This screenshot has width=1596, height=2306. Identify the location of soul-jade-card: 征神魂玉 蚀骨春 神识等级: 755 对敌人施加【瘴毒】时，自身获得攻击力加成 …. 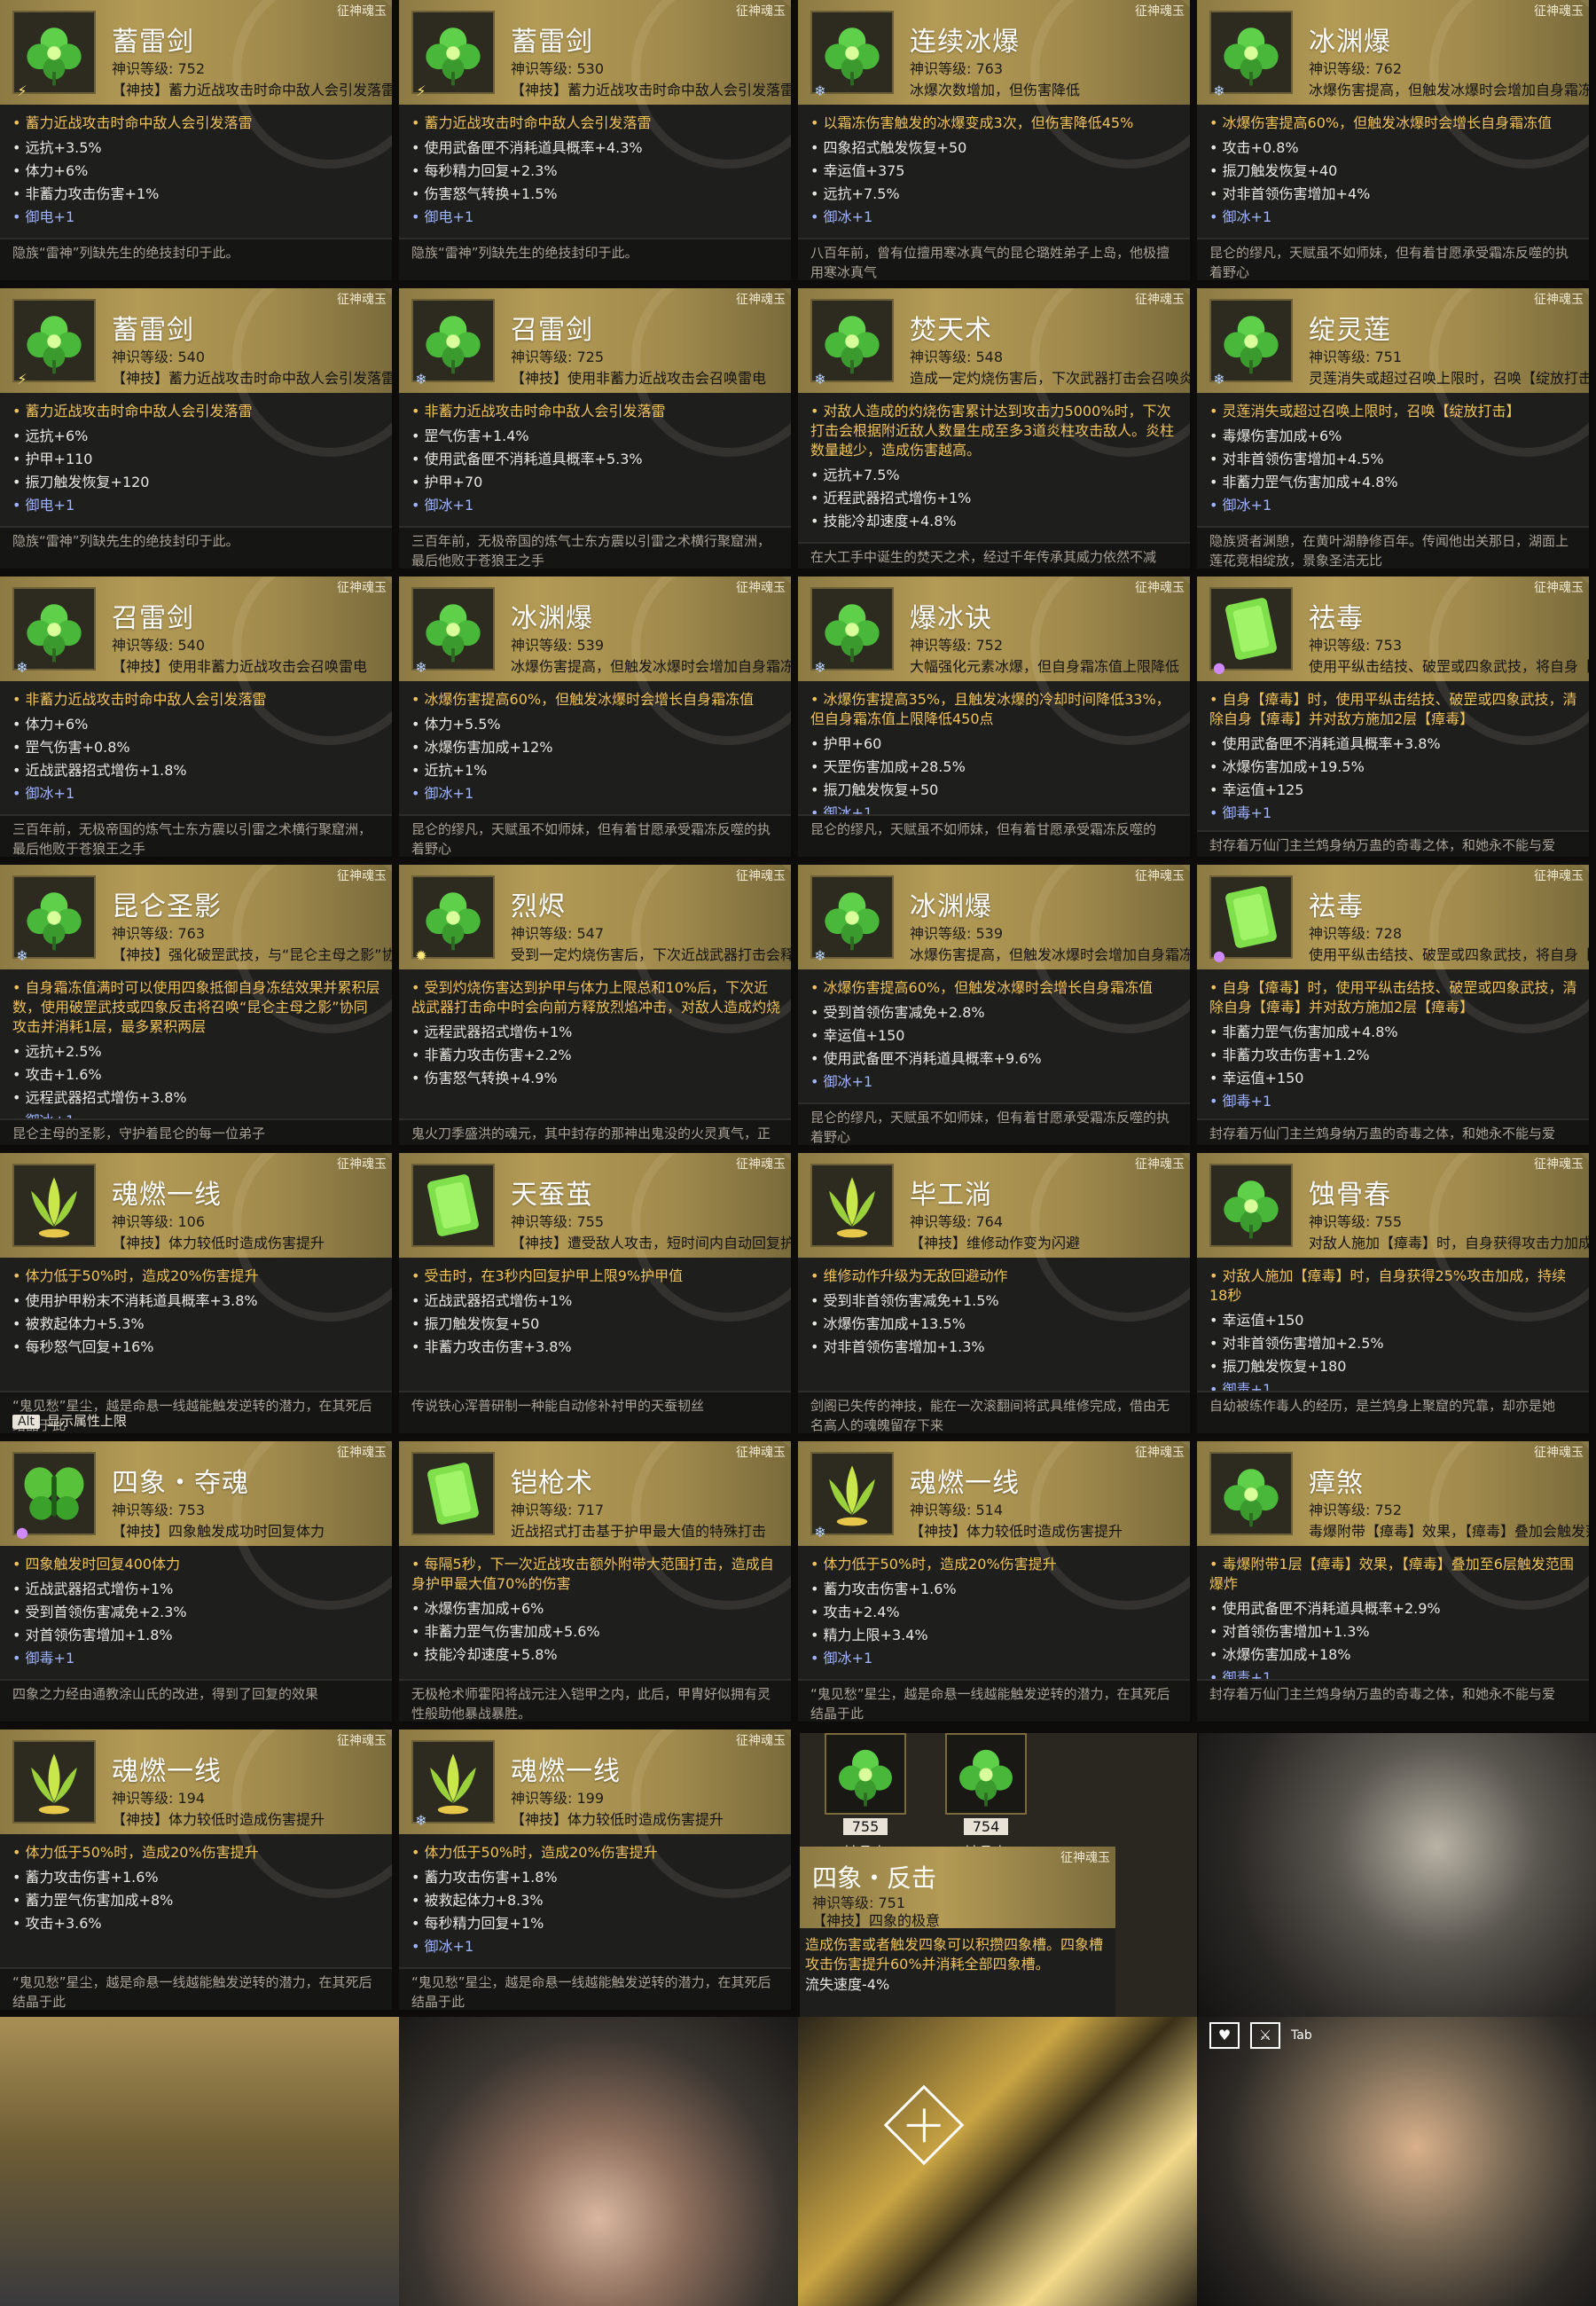
(1394, 1294).